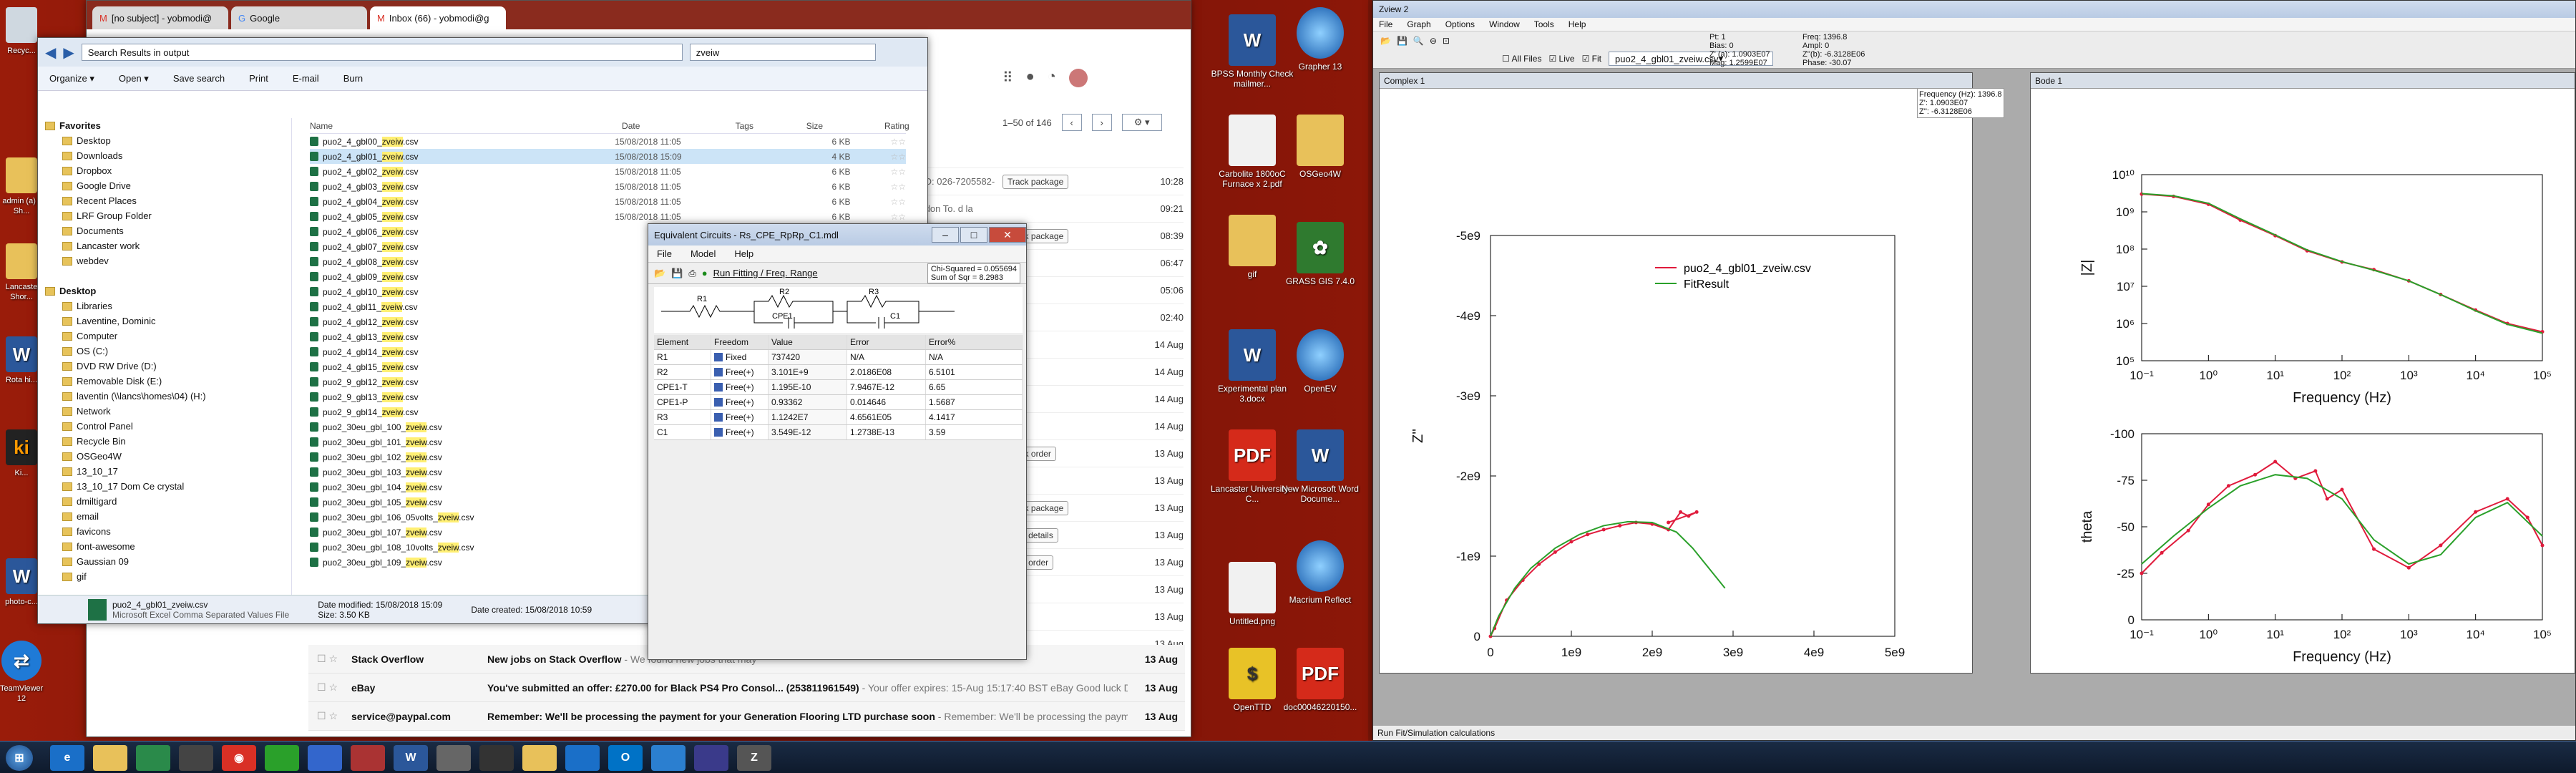  What do you see at coordinates (164, 471) in the screenshot?
I see `nav-item: 13_10_17` at bounding box center [164, 471].